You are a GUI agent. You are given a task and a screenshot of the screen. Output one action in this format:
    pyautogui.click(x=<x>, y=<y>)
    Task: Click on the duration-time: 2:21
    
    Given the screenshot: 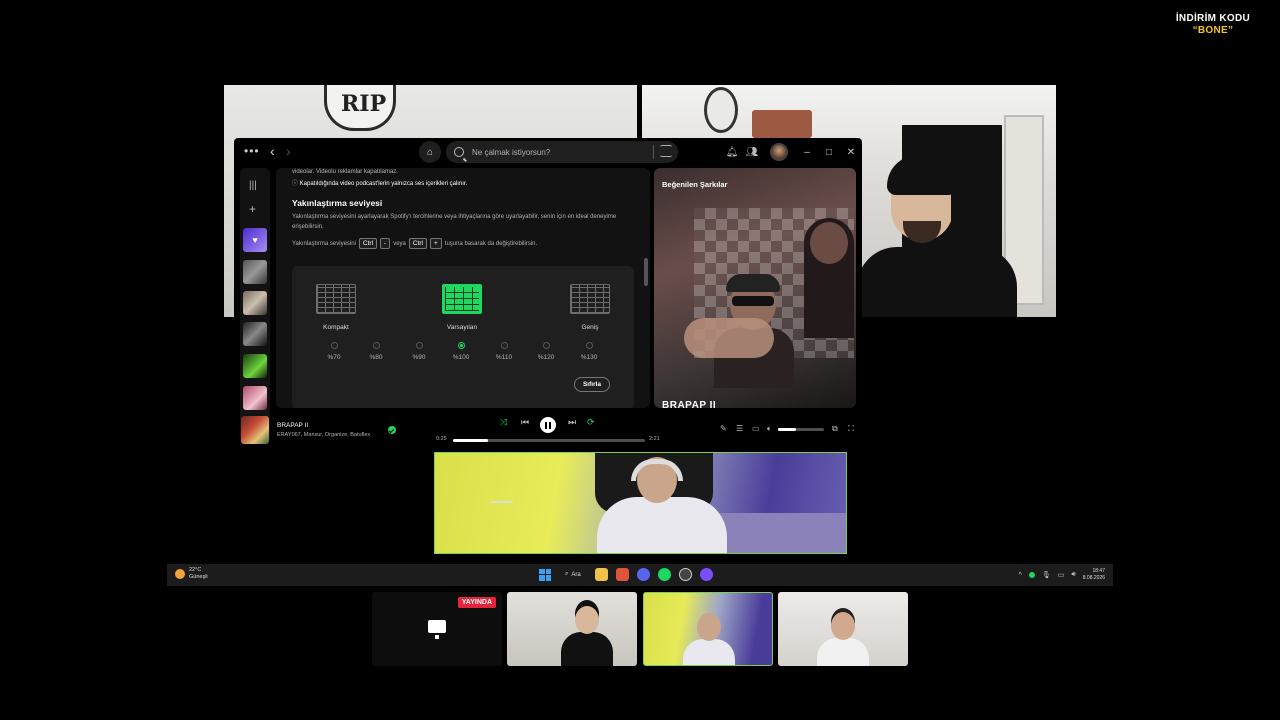 What is the action you would take?
    pyautogui.click(x=654, y=439)
    